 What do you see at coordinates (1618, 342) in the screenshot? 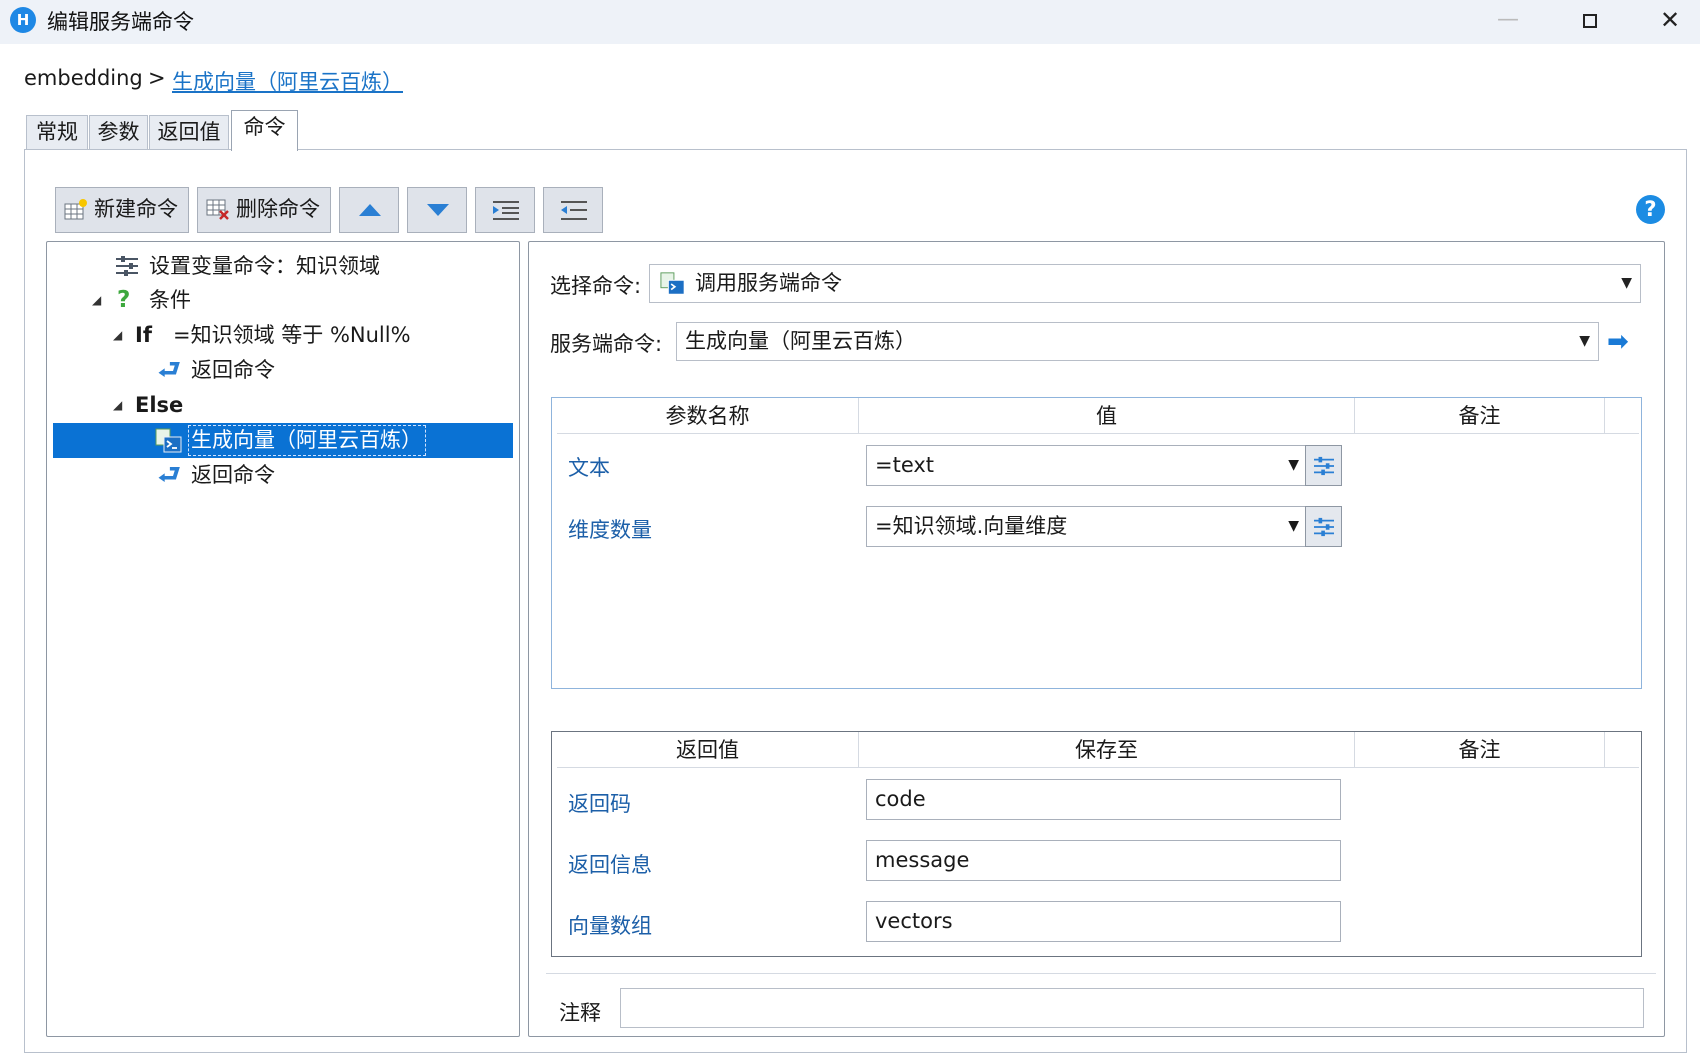
I see `goto-arrow-icon: ➡` at bounding box center [1618, 342].